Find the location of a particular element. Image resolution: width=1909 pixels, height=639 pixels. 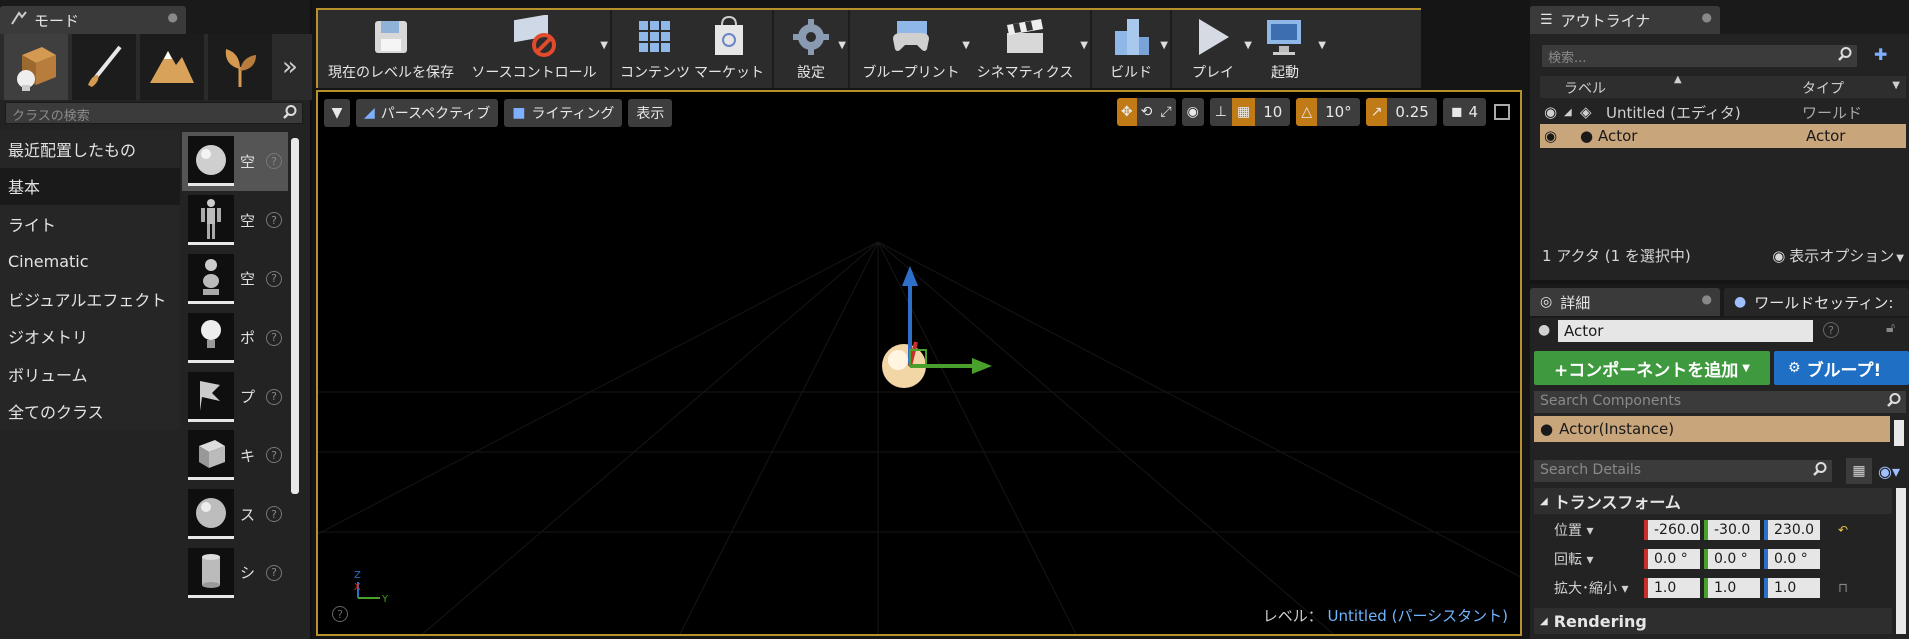

actor-name-input: Actor is located at coordinates (1685, 331).